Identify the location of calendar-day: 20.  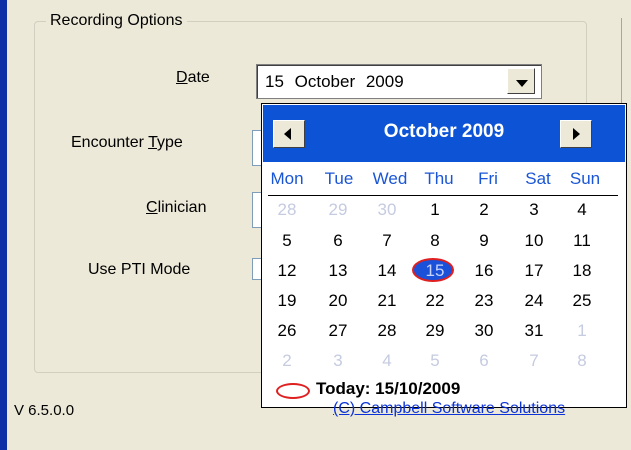
(338, 301).